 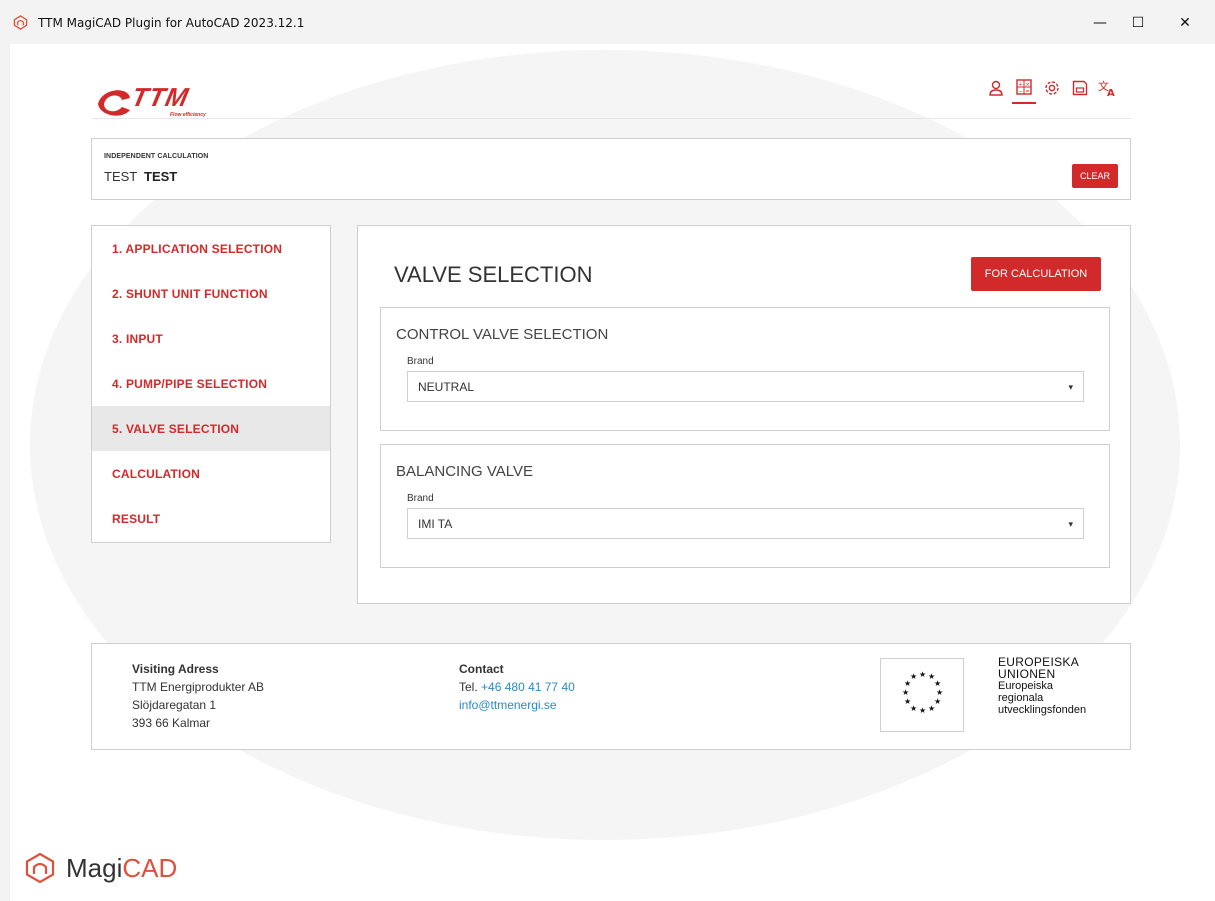 What do you see at coordinates (745, 506) in the screenshot?
I see `balancing-valve-section: BALANCING VALVE Brand IMI TA ▾` at bounding box center [745, 506].